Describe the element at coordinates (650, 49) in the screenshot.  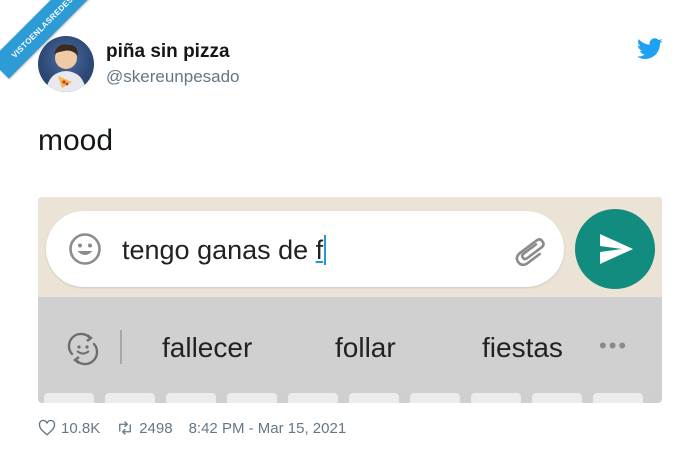
I see `twitter-bird-icon` at that location.